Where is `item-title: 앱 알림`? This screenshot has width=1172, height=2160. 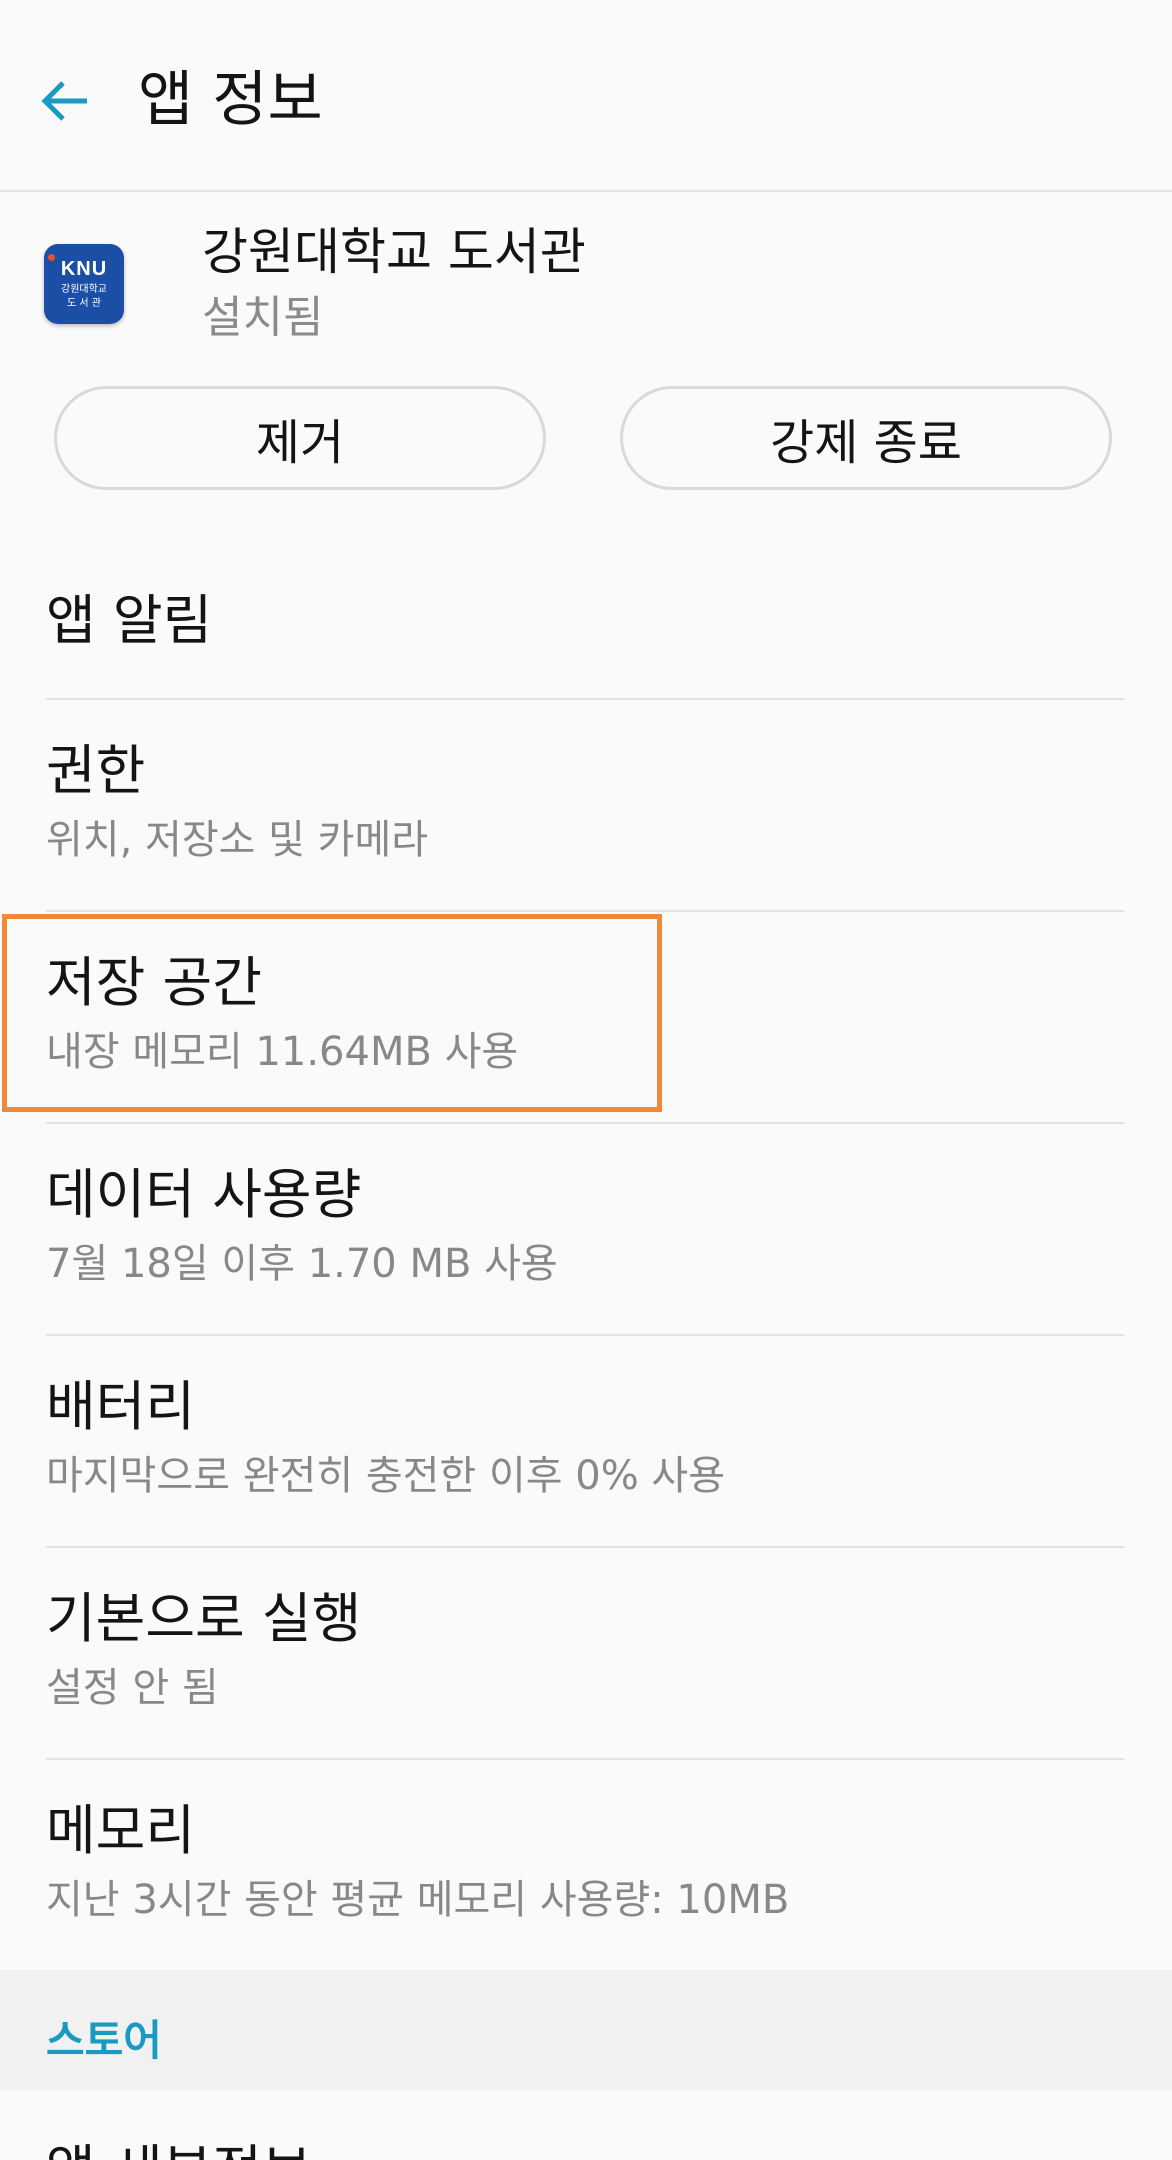
item-title: 앱 알림 is located at coordinates (129, 620).